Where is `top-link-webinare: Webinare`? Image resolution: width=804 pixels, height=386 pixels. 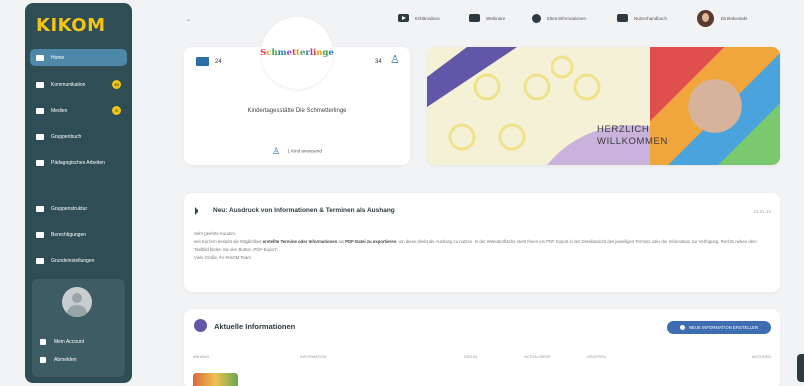
top-link-webinare: Webinare is located at coordinates (487, 18).